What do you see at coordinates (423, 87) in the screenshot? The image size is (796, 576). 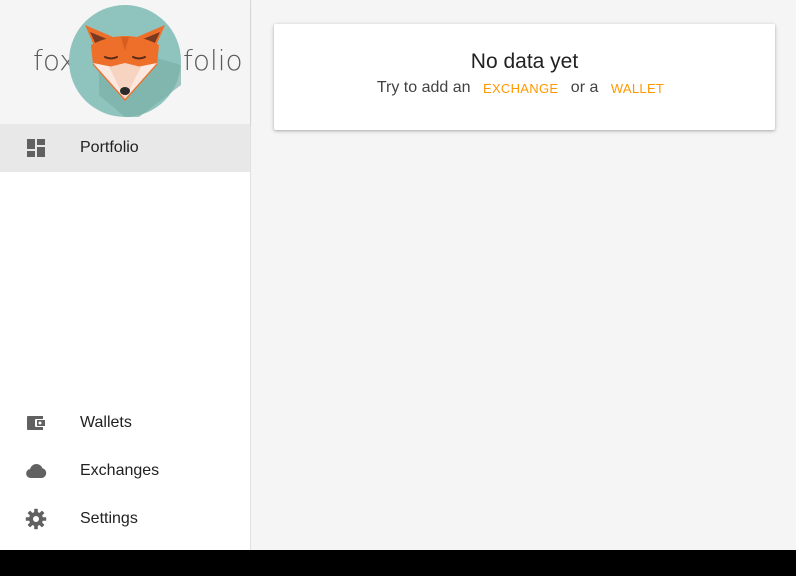 I see `empty-state-prefix: Try to add an` at bounding box center [423, 87].